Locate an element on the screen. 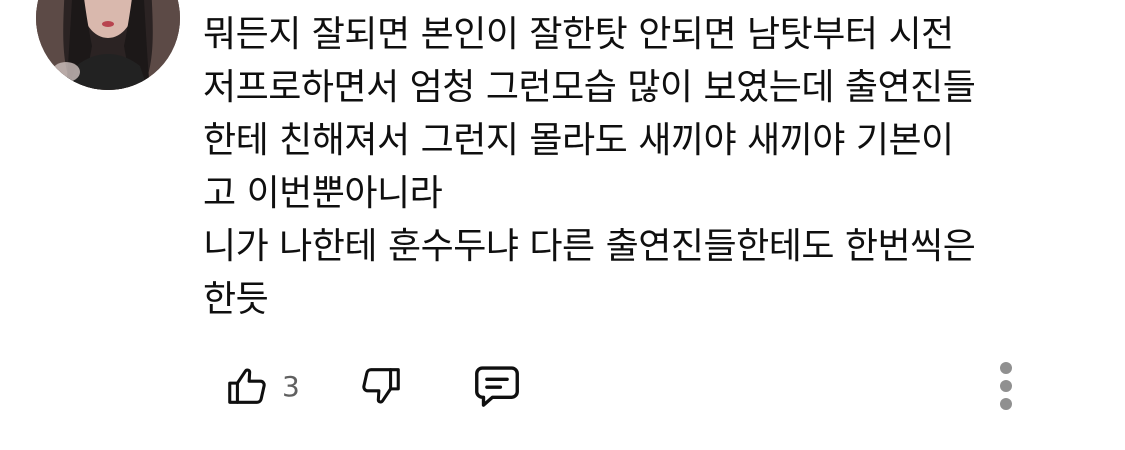 This screenshot has height=450, width=1125. thumbs-up-icon is located at coordinates (247, 386).